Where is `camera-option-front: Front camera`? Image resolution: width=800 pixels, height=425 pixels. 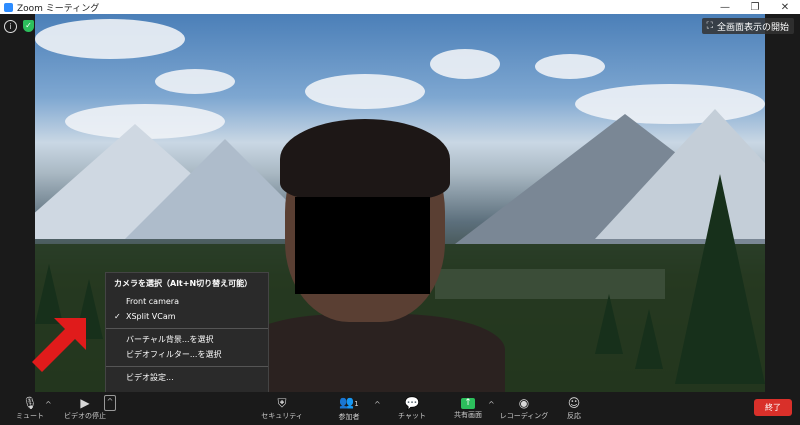 camera-option-front: Front camera is located at coordinates (187, 302).